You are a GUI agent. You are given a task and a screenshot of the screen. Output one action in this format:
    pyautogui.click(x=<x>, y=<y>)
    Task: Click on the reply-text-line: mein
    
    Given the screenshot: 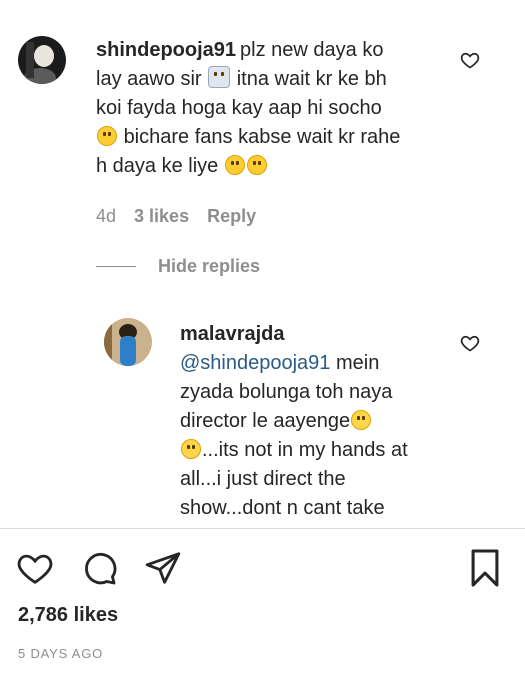 What is the action you would take?
    pyautogui.click(x=357, y=363)
    